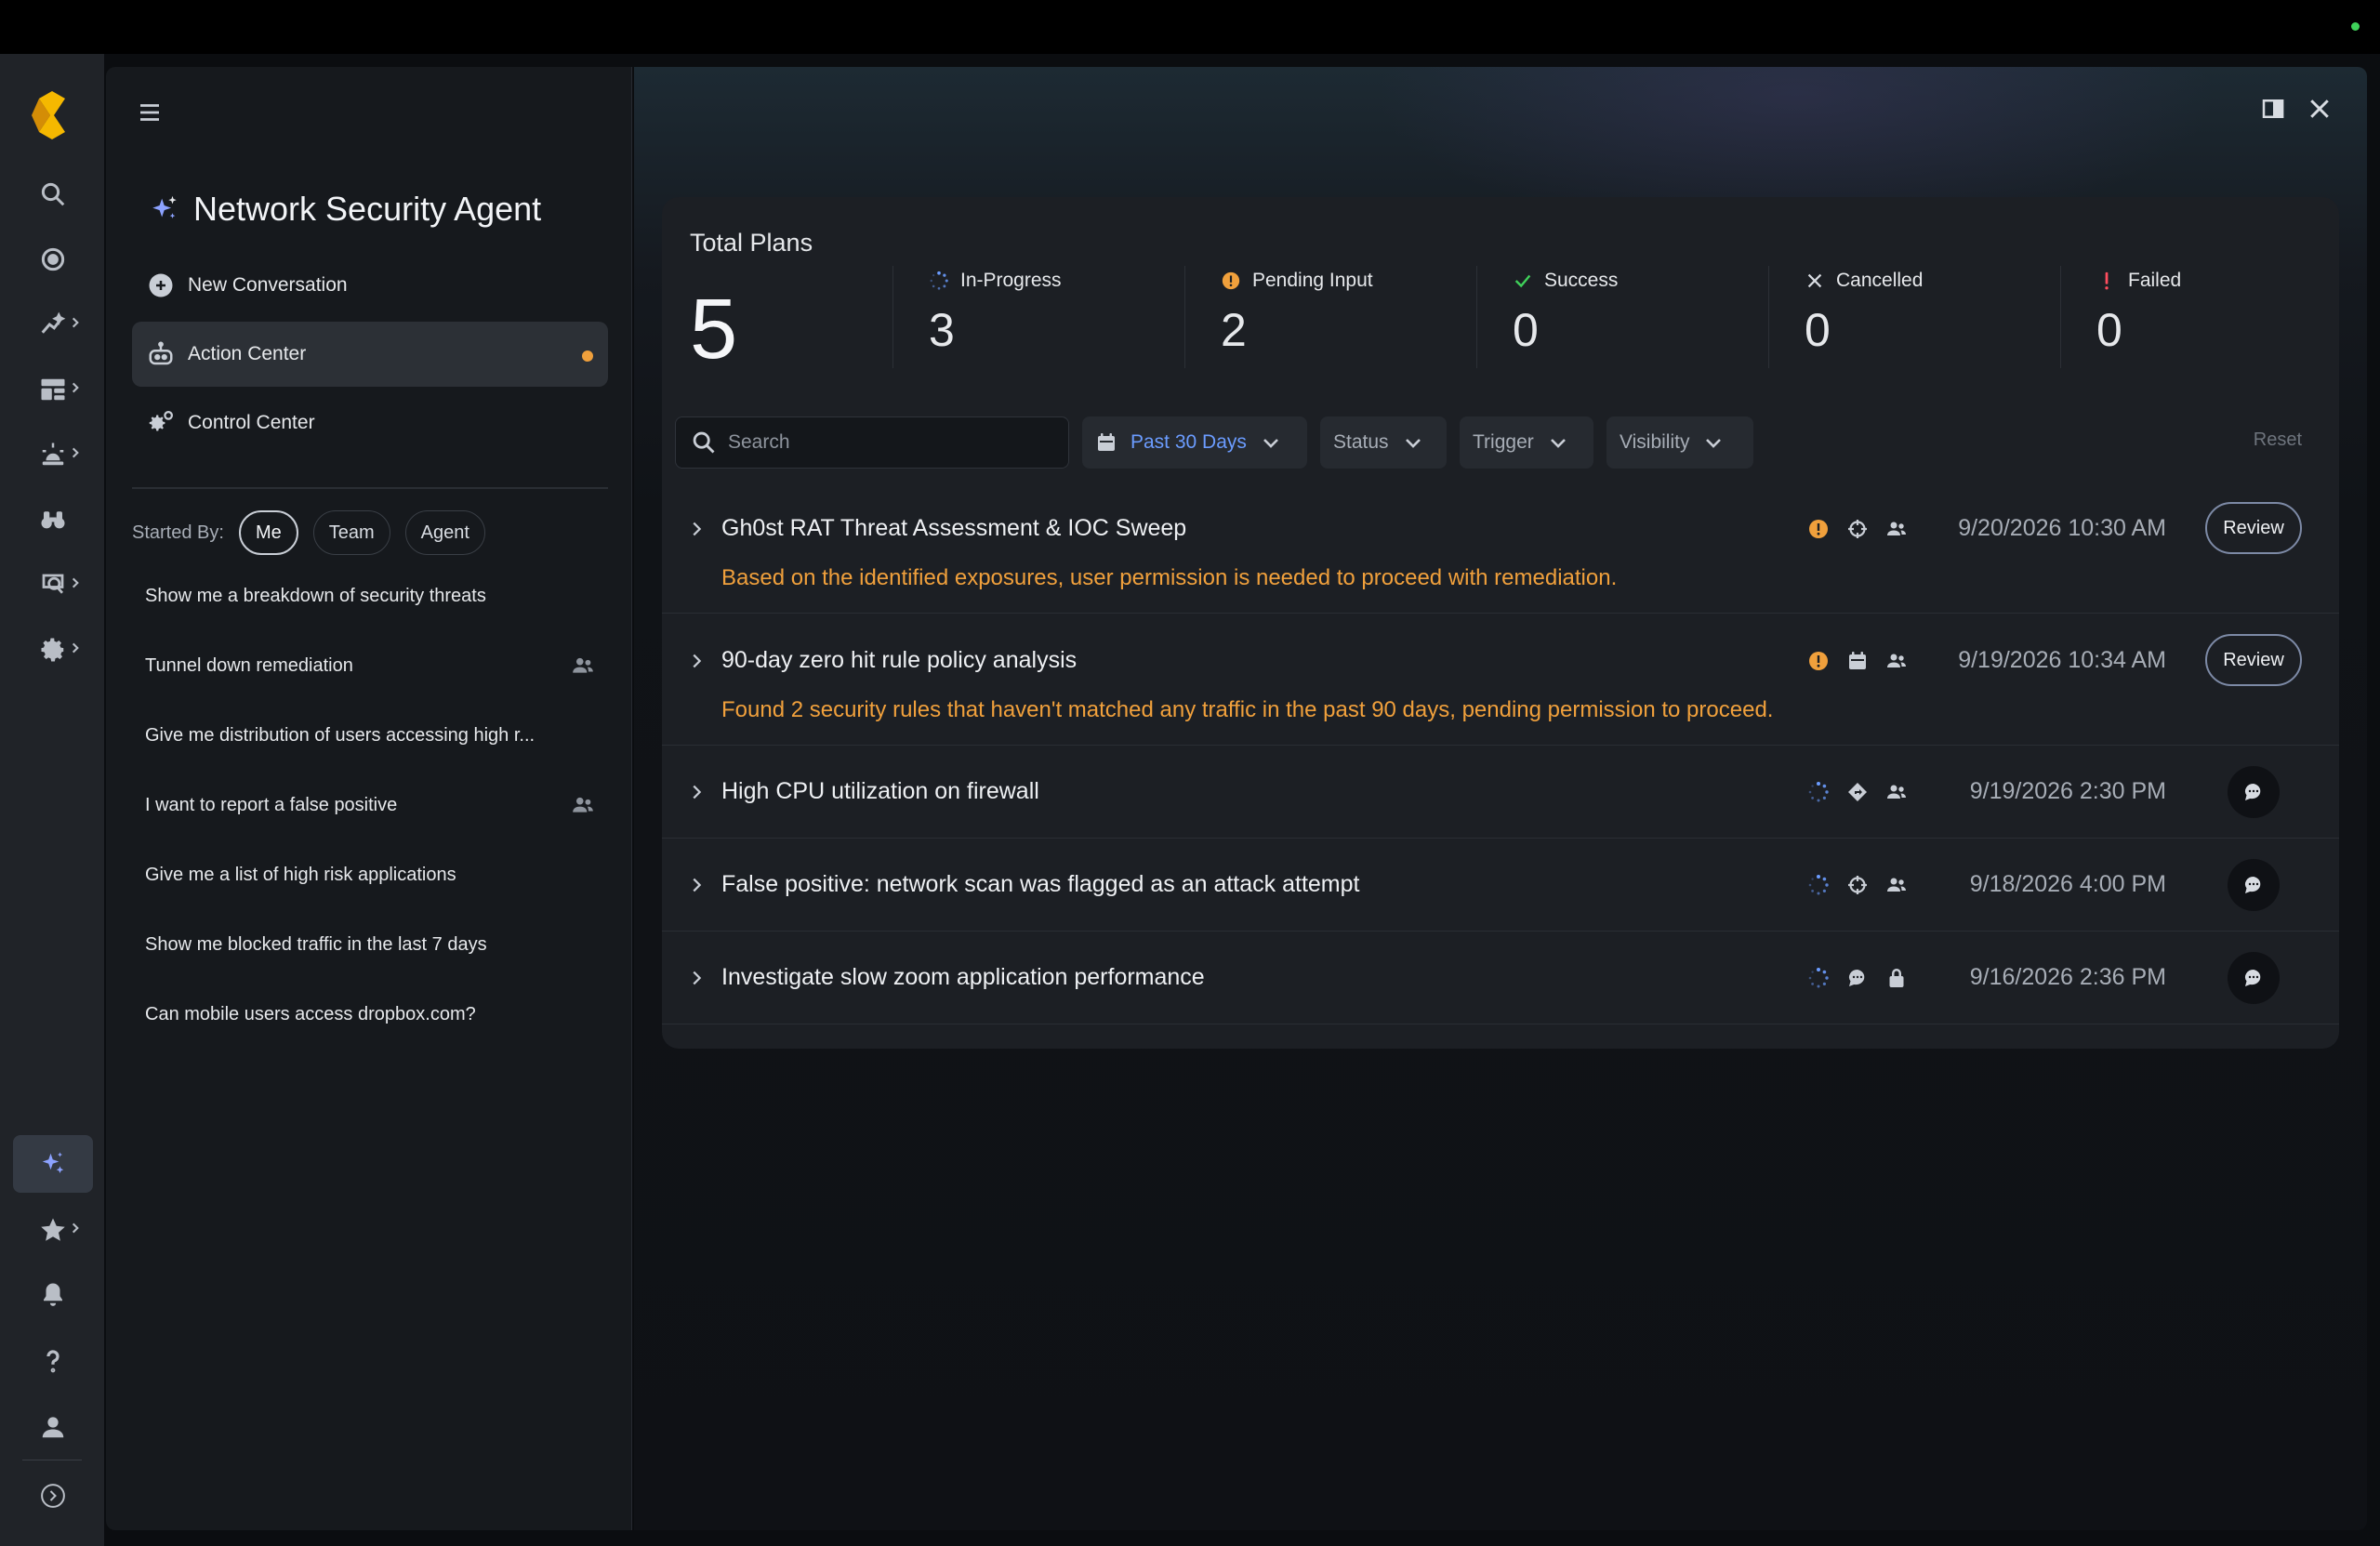 This screenshot has height=1546, width=2380. What do you see at coordinates (53, 519) in the screenshot?
I see `binoculars-icon` at bounding box center [53, 519].